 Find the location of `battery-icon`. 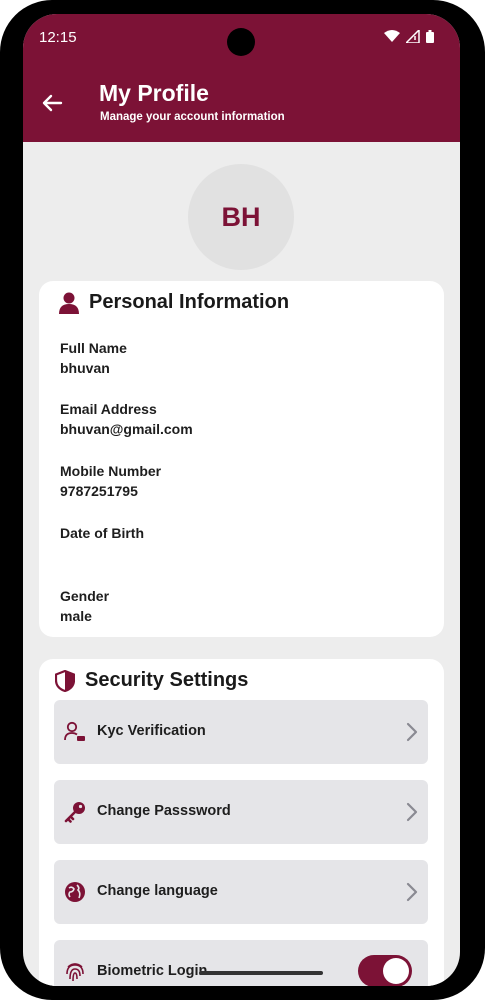

battery-icon is located at coordinates (430, 36).